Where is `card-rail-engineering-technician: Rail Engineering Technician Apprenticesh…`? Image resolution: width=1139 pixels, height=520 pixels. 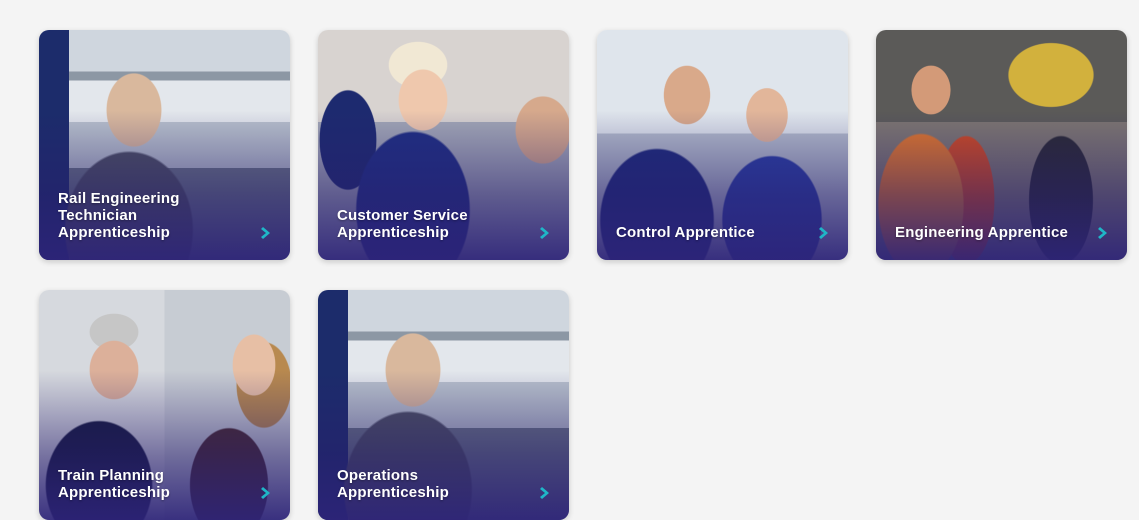
card-rail-engineering-technician: Rail Engineering Technician Apprenticesh… is located at coordinates (164, 145).